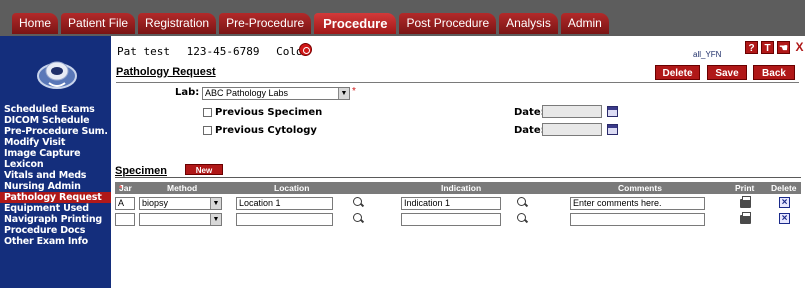  What do you see at coordinates (448, 23) in the screenshot?
I see `tab-post-procedure: Post Procedure` at bounding box center [448, 23].